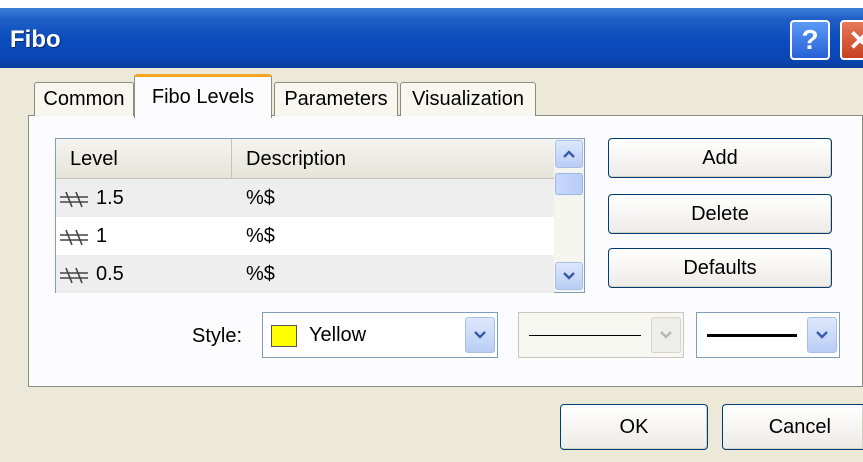  I want to click on tab-label: Visualization, so click(468, 99).